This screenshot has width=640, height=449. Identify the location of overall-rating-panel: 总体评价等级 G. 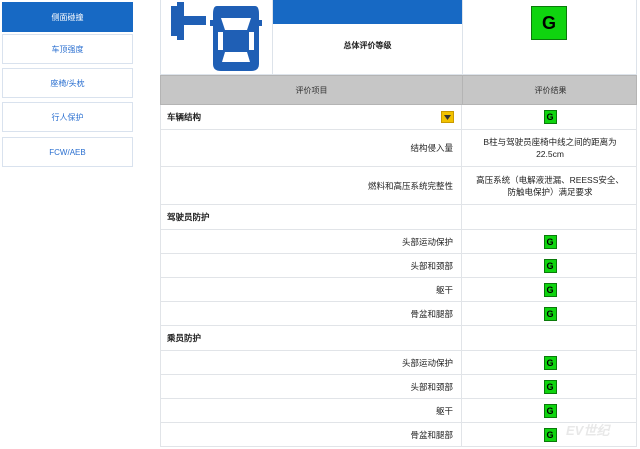
(398, 37).